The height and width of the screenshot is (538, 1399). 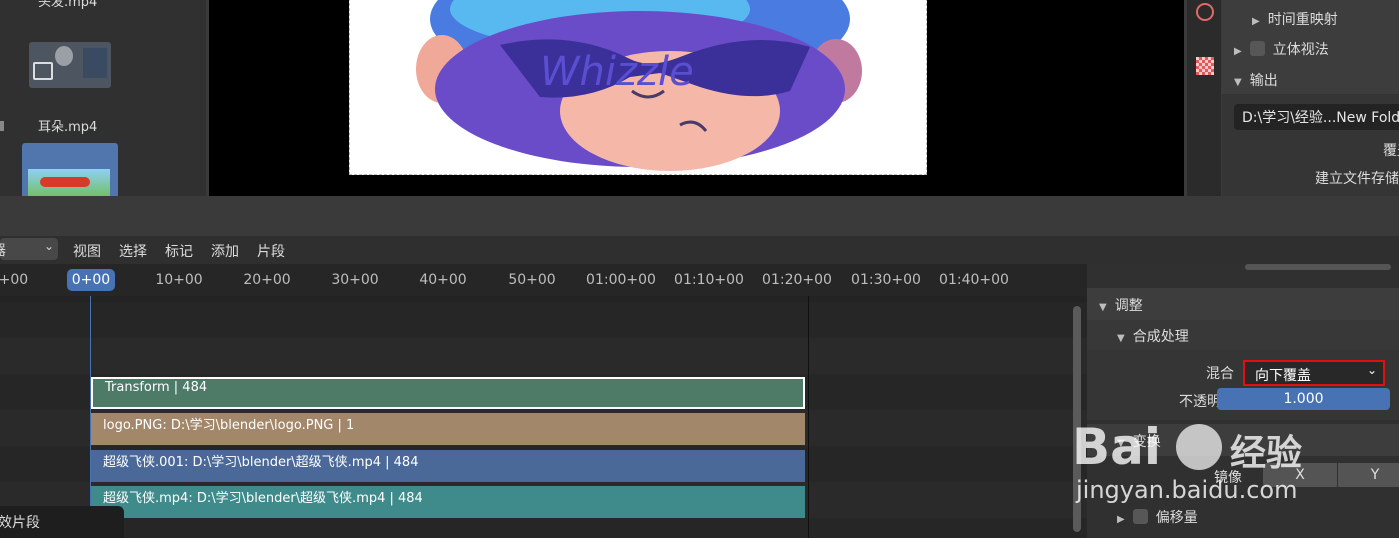 I want to click on playhead-line, so click(x=90, y=417).